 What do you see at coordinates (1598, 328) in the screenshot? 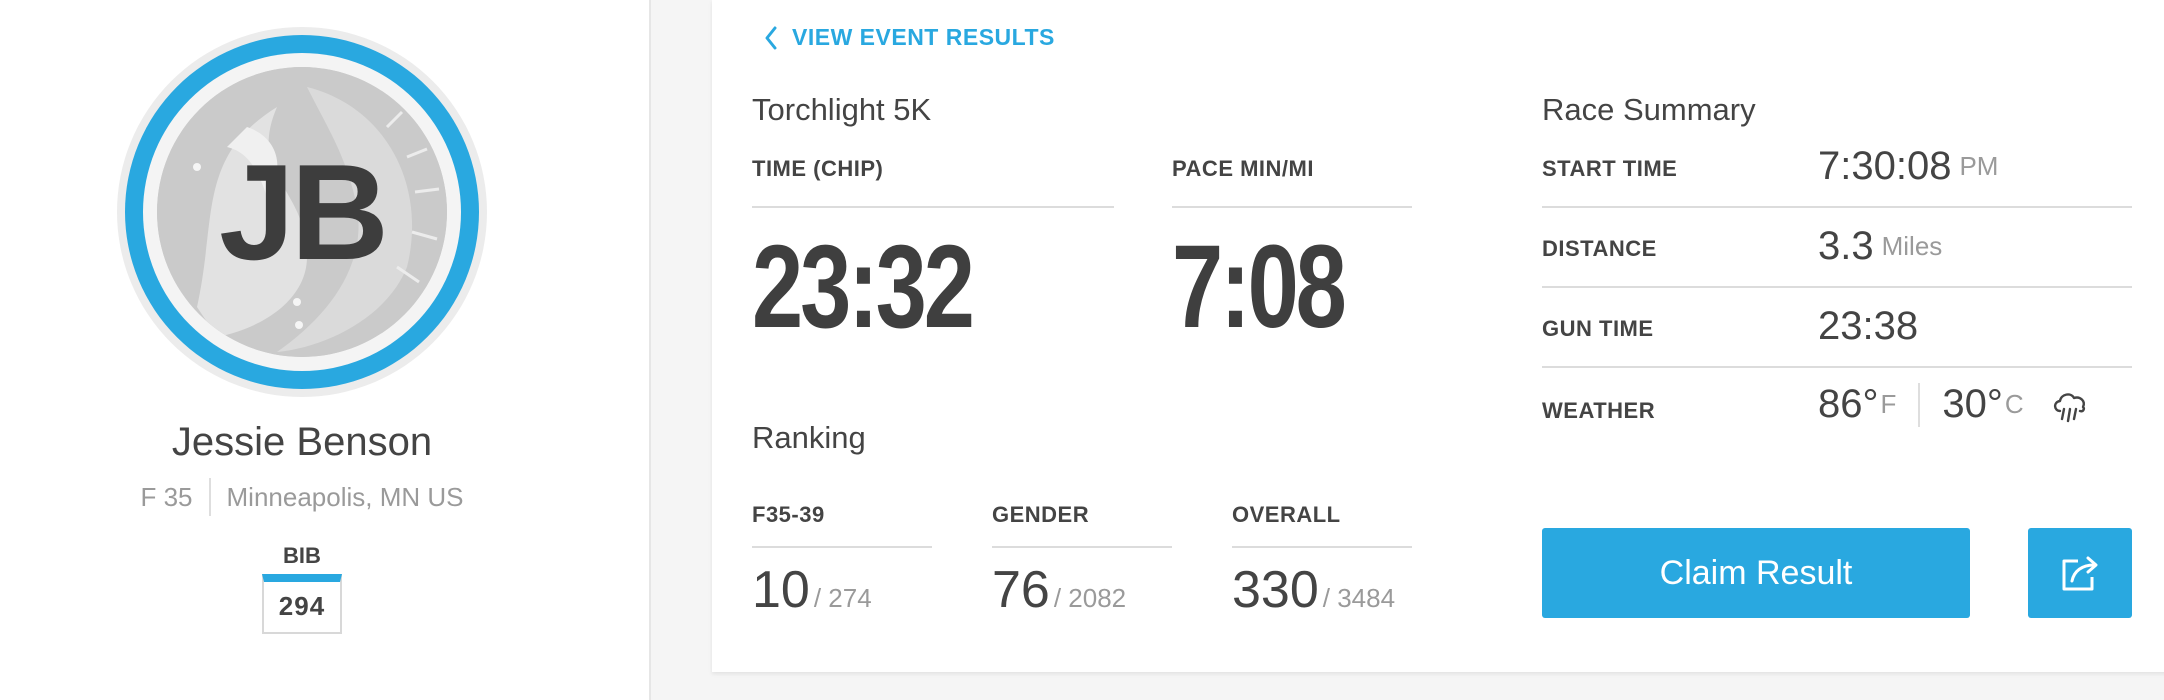
I see `gun-time-label: GUN TIME` at bounding box center [1598, 328].